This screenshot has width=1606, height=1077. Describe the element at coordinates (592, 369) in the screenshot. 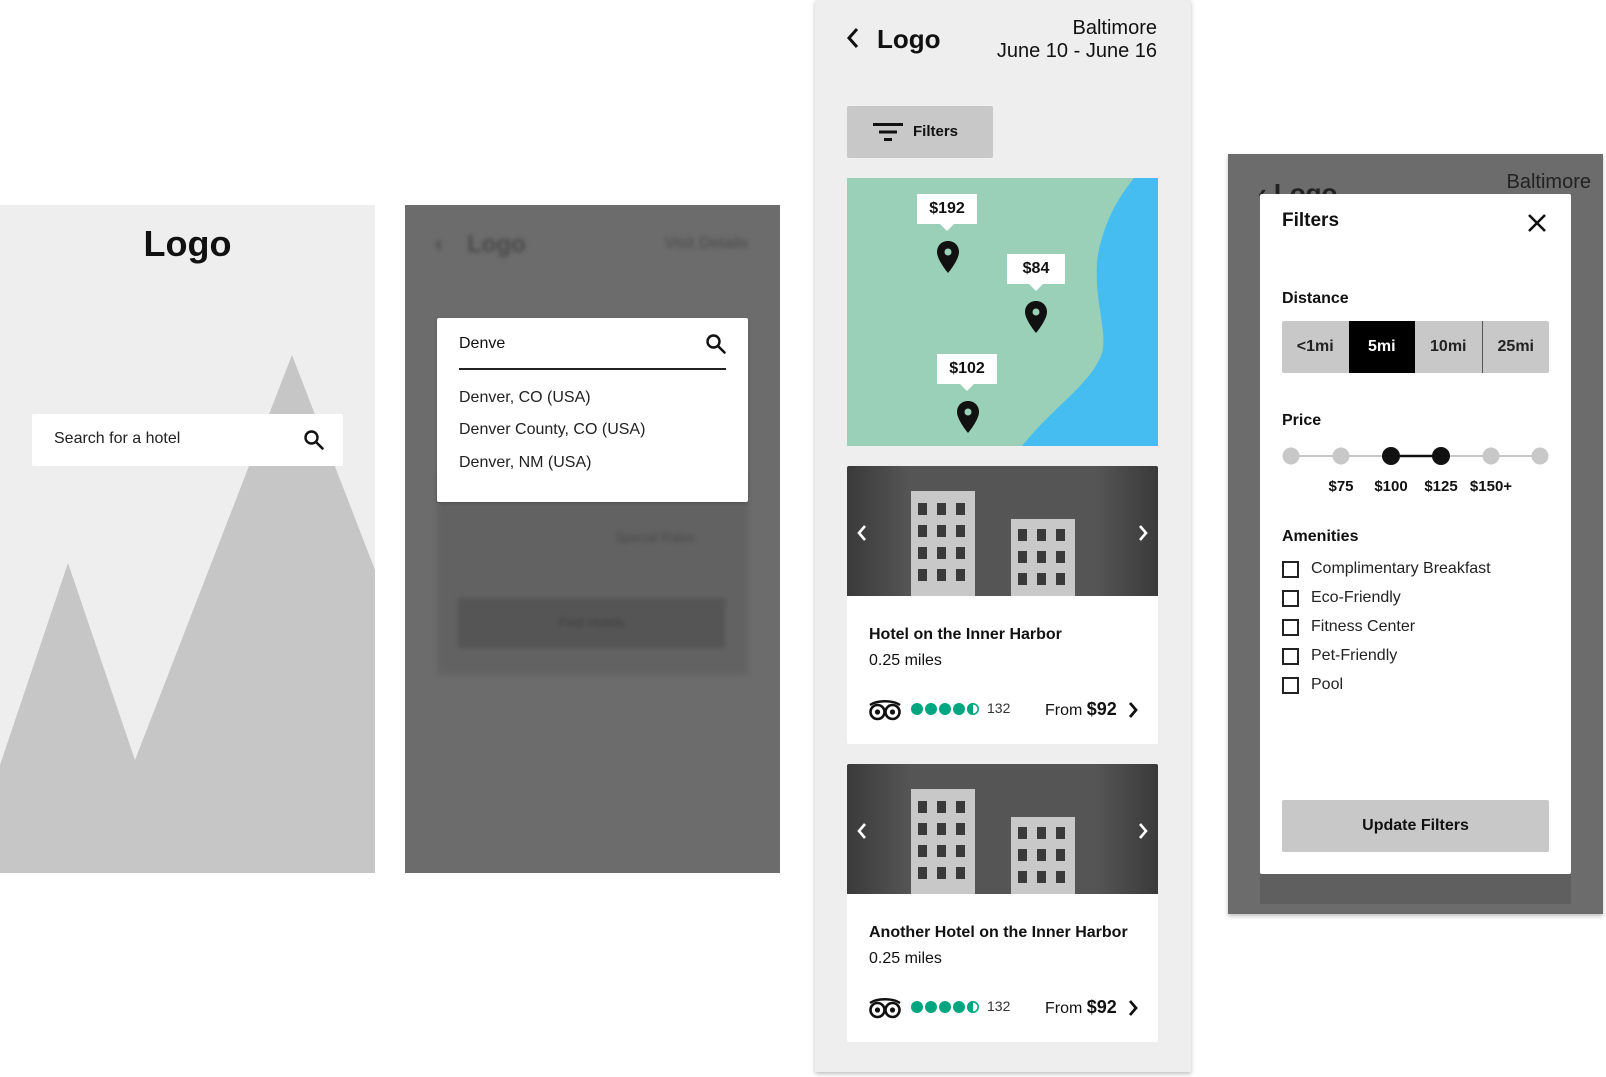

I see `search-input-underline` at that location.